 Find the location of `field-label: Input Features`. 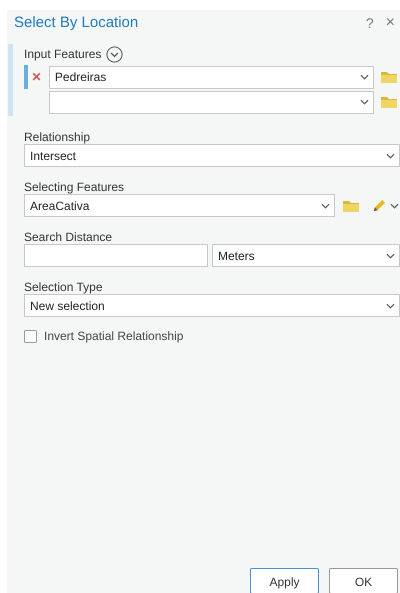

field-label: Input Features is located at coordinates (63, 54).